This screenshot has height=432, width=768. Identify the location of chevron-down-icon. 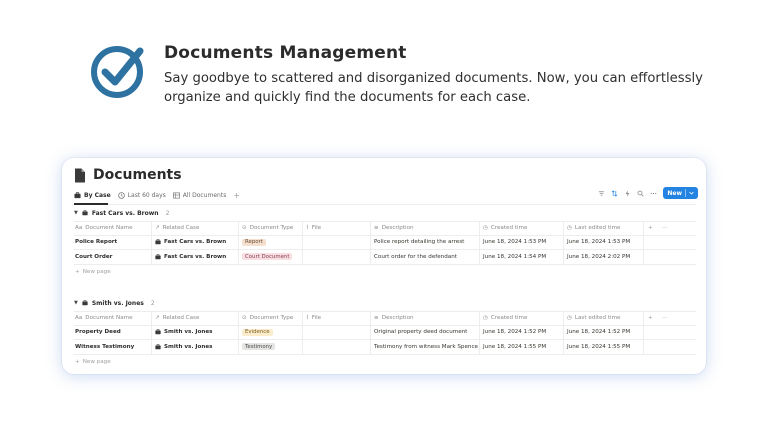
(691, 193).